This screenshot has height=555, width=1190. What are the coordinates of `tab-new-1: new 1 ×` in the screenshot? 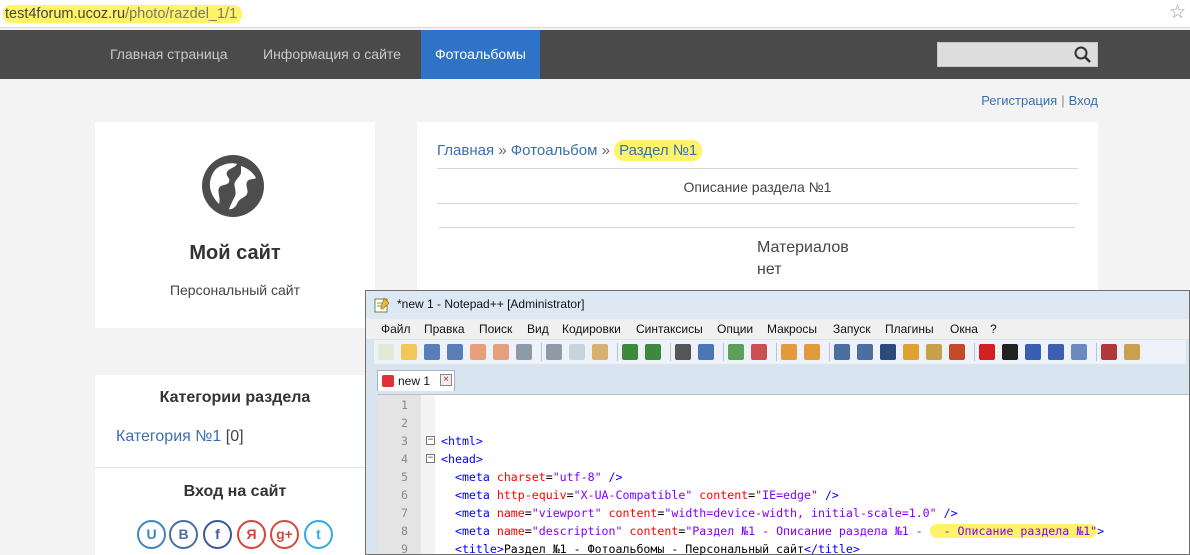 It's located at (416, 380).